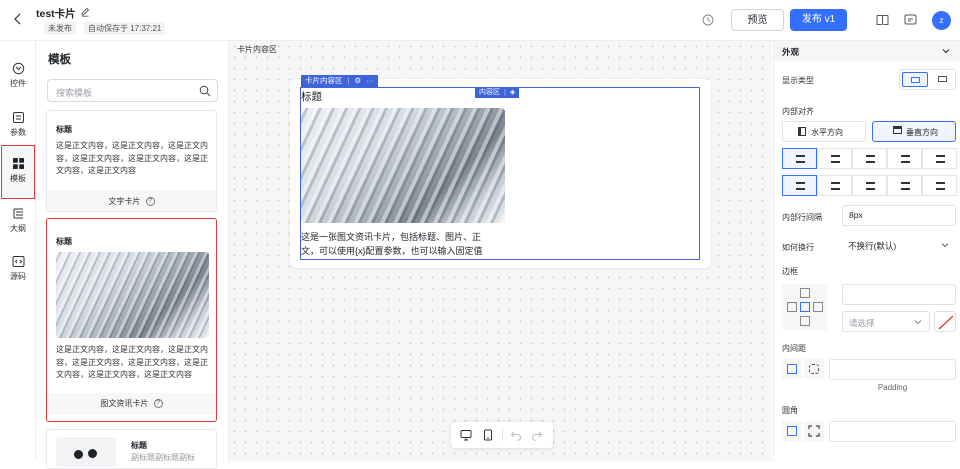 This screenshot has width=960, height=469. Describe the element at coordinates (85, 13) in the screenshot. I see `edit-pencil-icon` at that location.